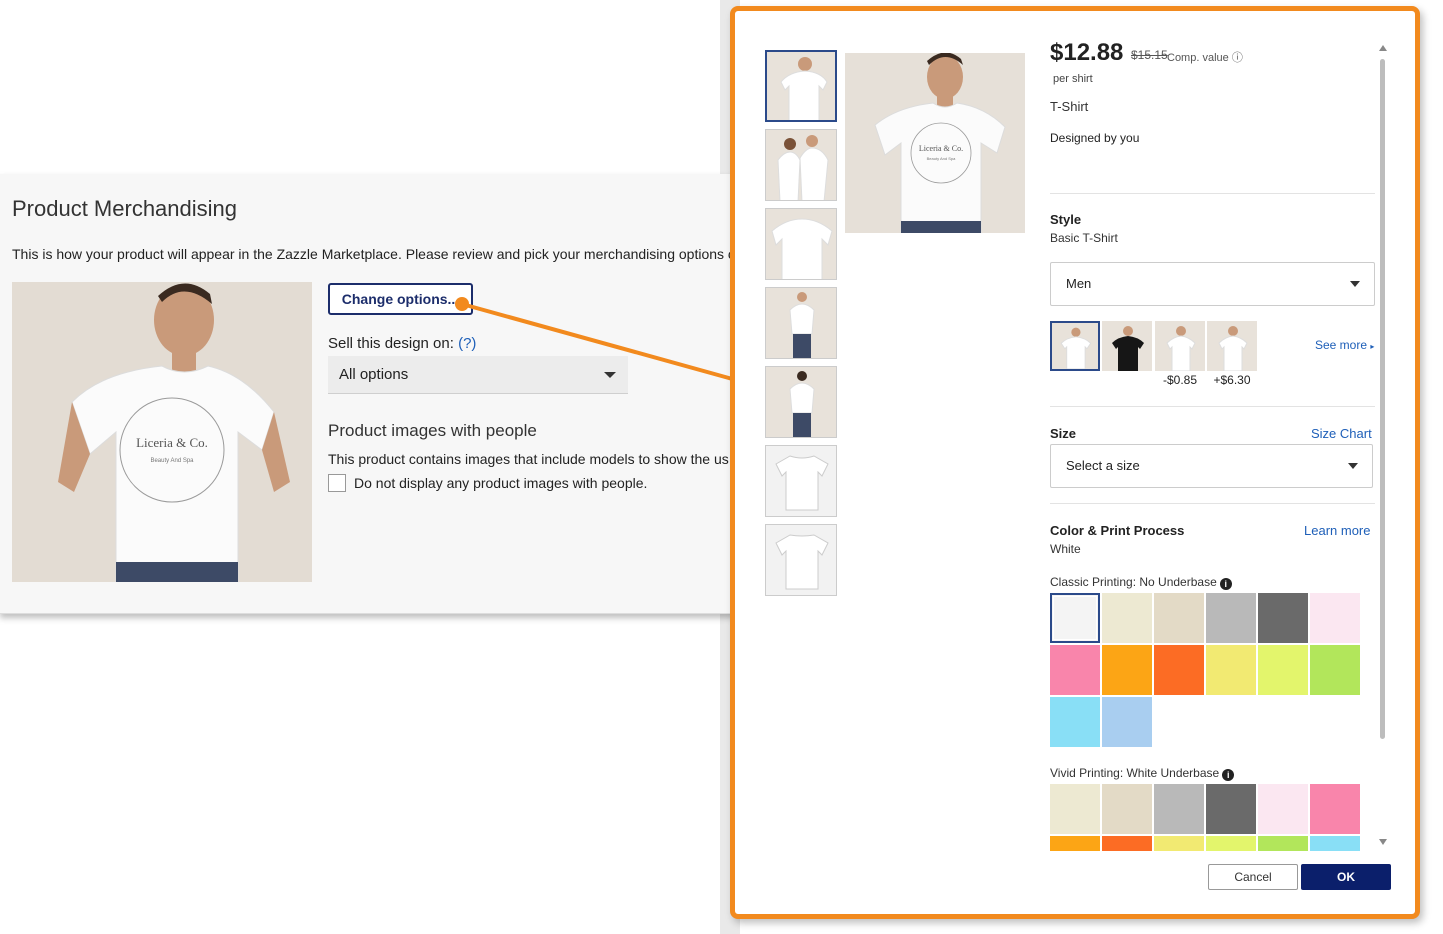 The width and height of the screenshot is (1443, 934). I want to click on product-image: Liceria & Co. Beauty And Spa, so click(162, 432).